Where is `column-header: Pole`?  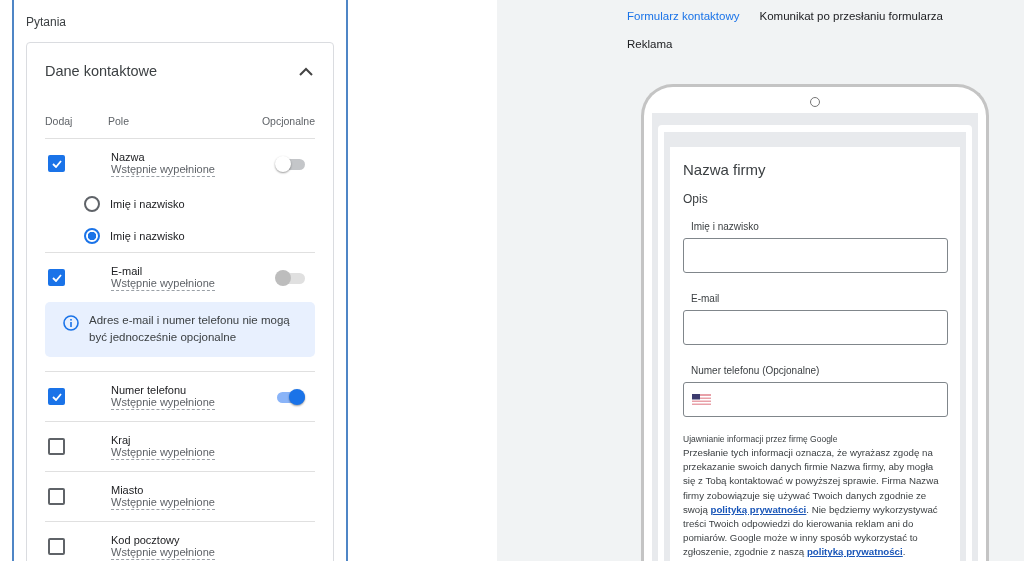 column-header: Pole is located at coordinates (119, 121).